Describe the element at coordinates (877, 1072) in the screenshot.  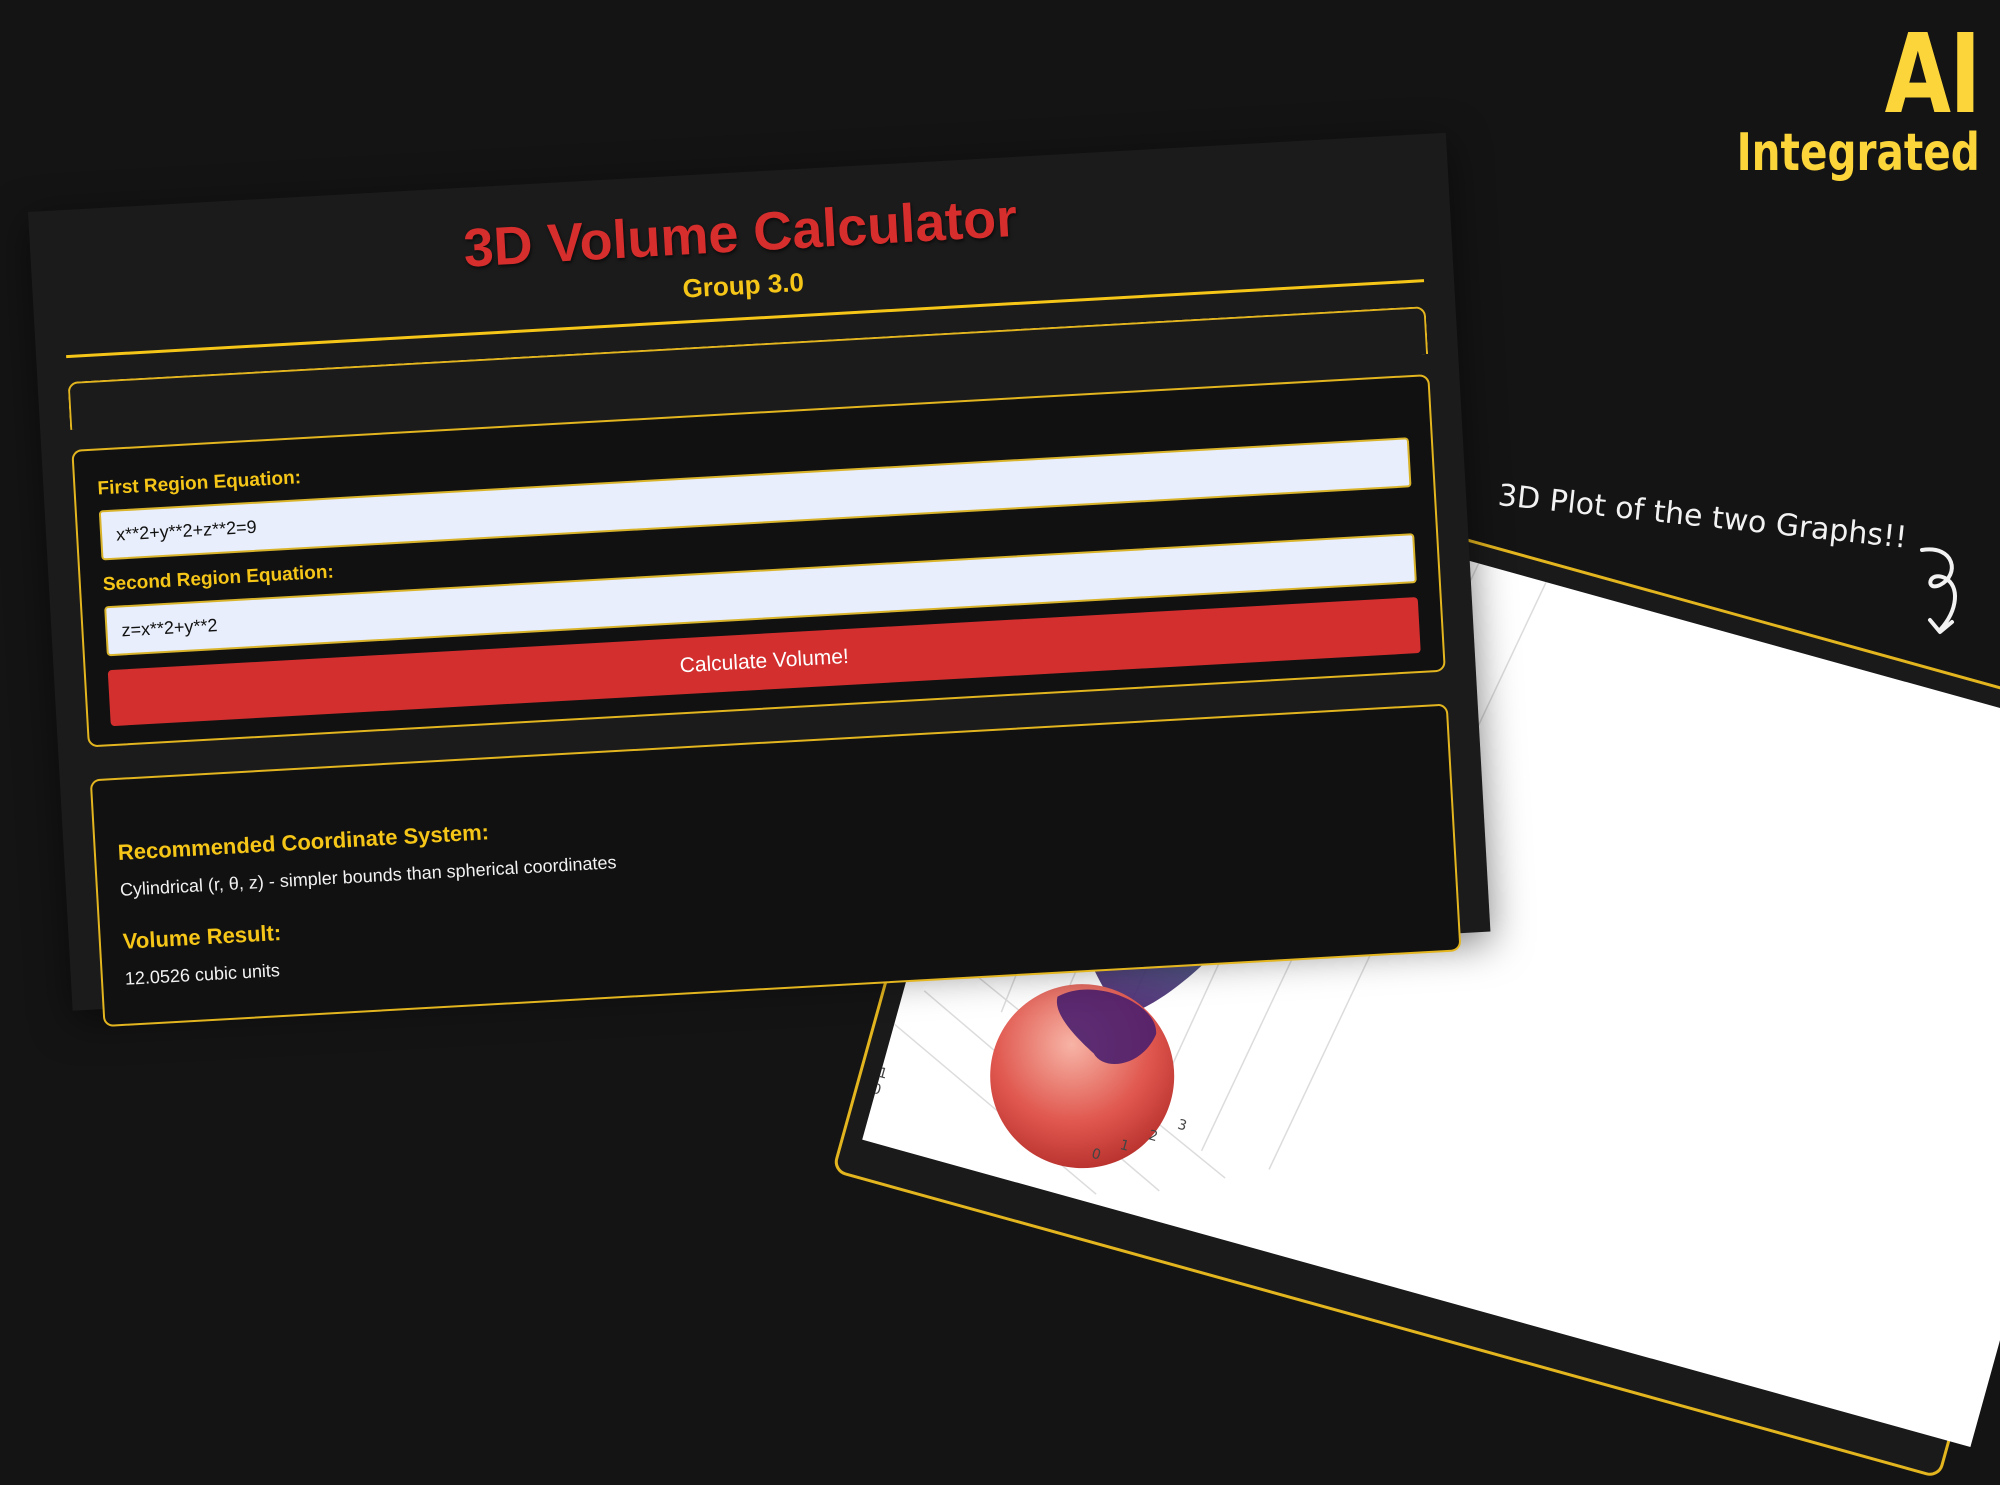
I see `tick-label: −1` at that location.